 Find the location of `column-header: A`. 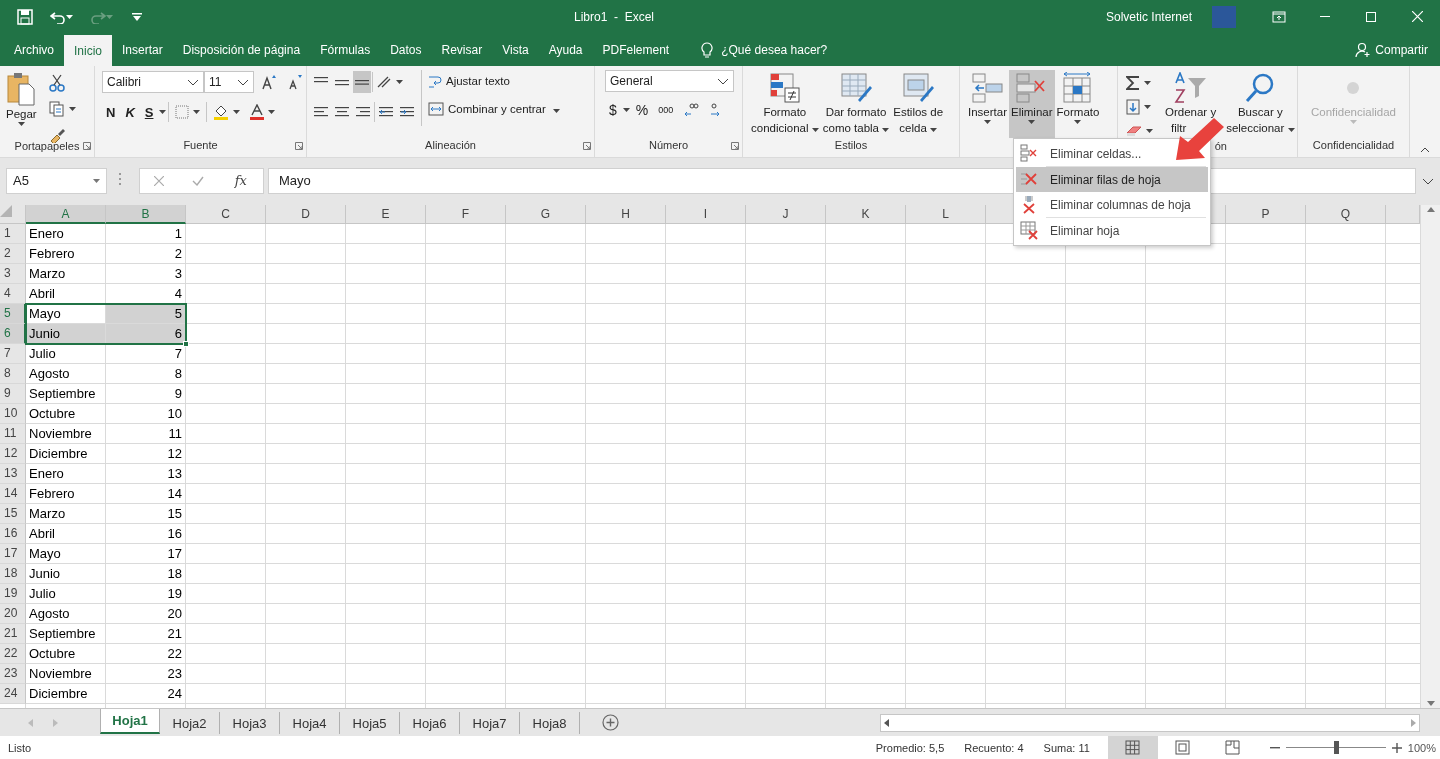

column-header: A is located at coordinates (66, 214).